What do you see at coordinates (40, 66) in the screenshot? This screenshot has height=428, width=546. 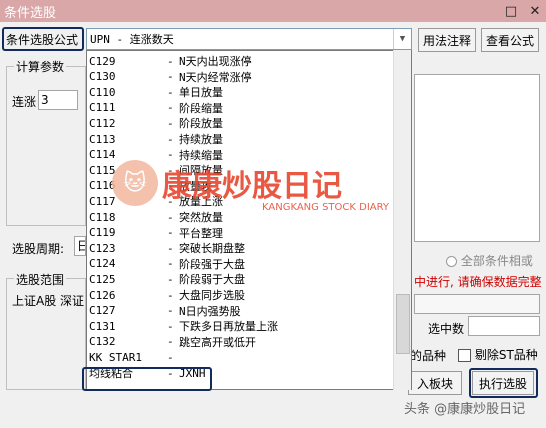 I see `params-title: 计算参数` at bounding box center [40, 66].